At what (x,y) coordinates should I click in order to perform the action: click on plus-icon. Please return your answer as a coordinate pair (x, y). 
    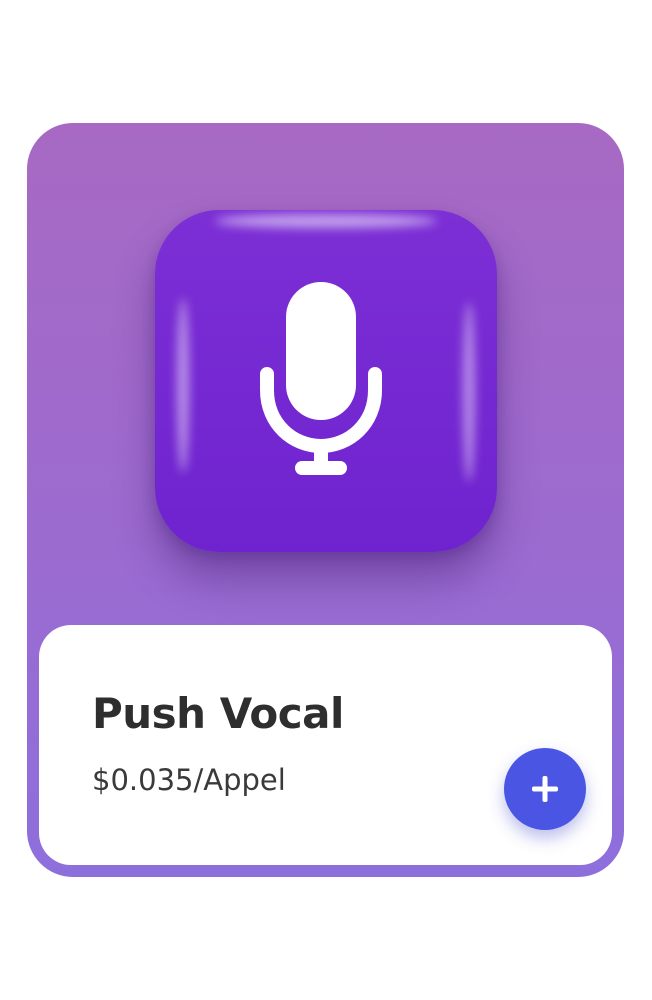
    Looking at the image, I should click on (545, 789).